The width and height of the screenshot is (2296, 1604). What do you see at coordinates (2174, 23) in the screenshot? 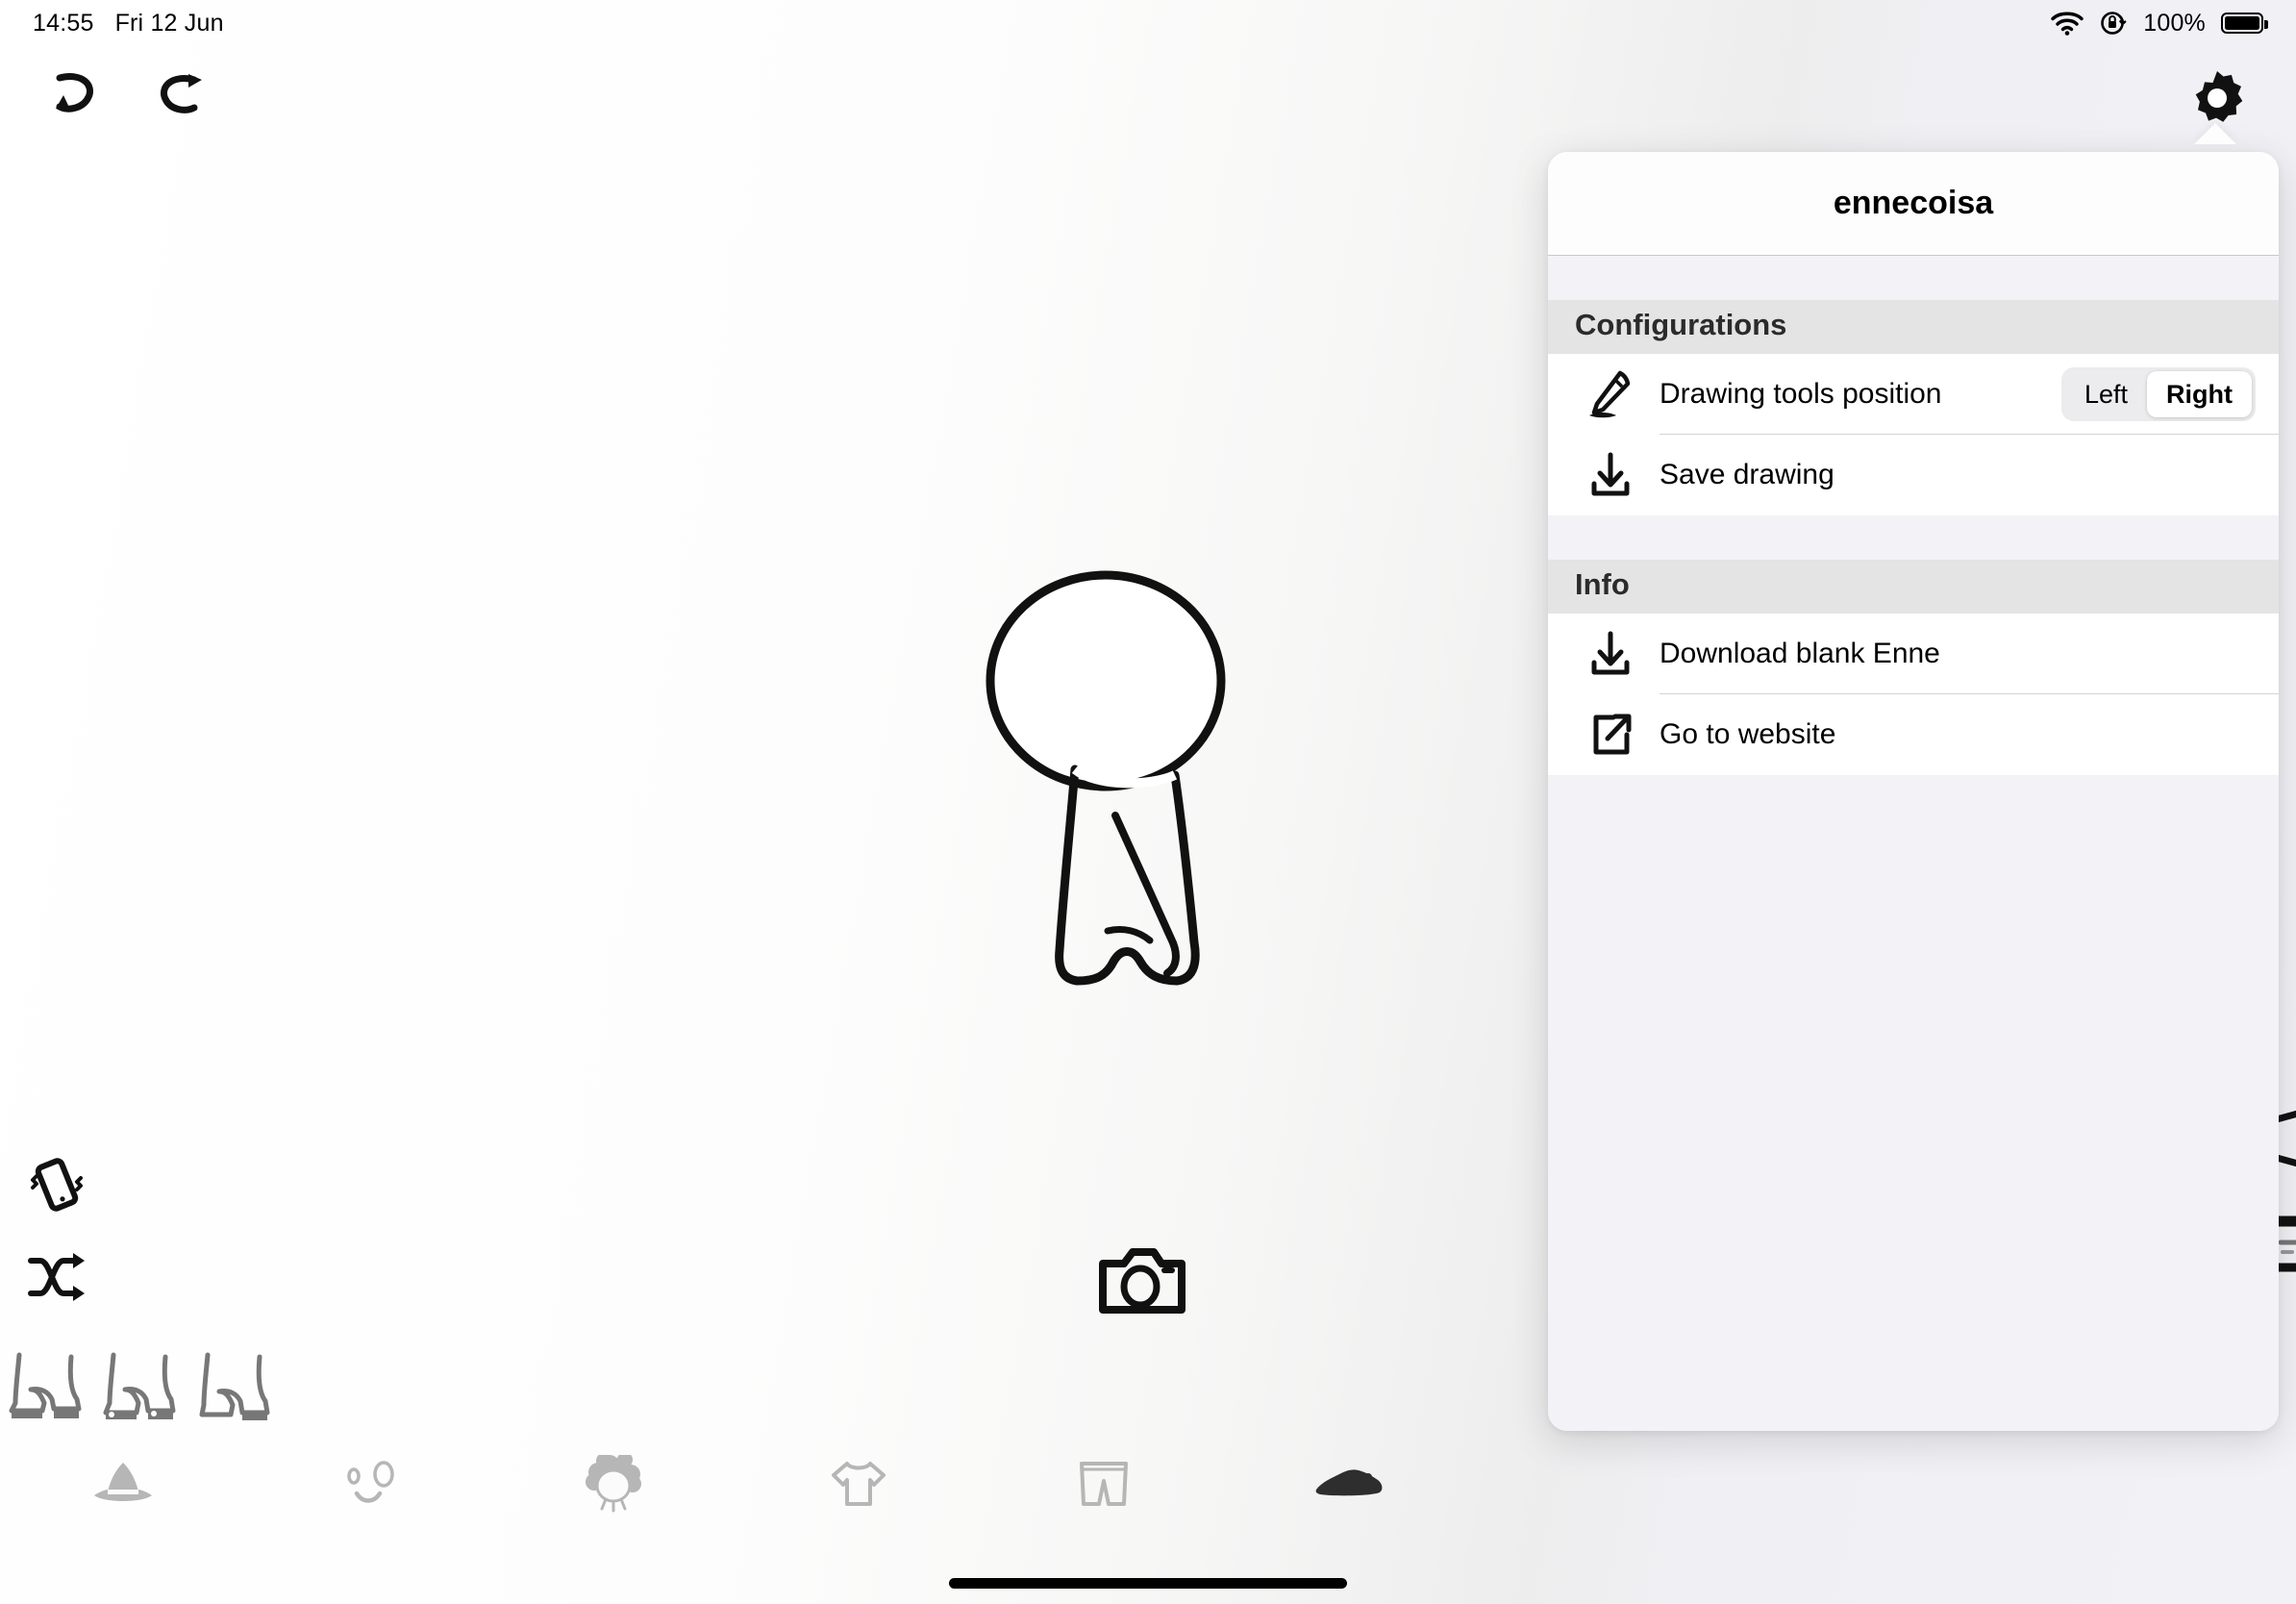
I see `battery-percent: 100%` at bounding box center [2174, 23].